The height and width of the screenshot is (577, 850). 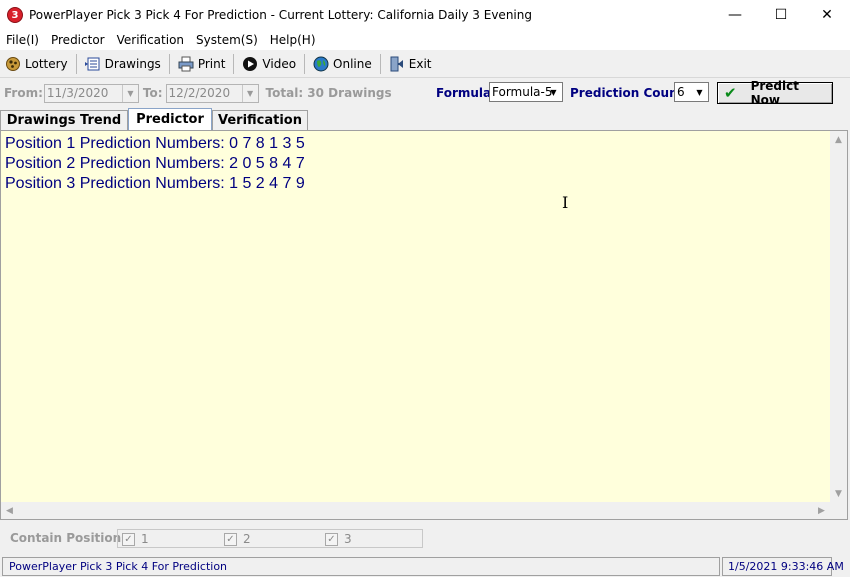 I want to click on drawings-button: Drawings, so click(x=123, y=64).